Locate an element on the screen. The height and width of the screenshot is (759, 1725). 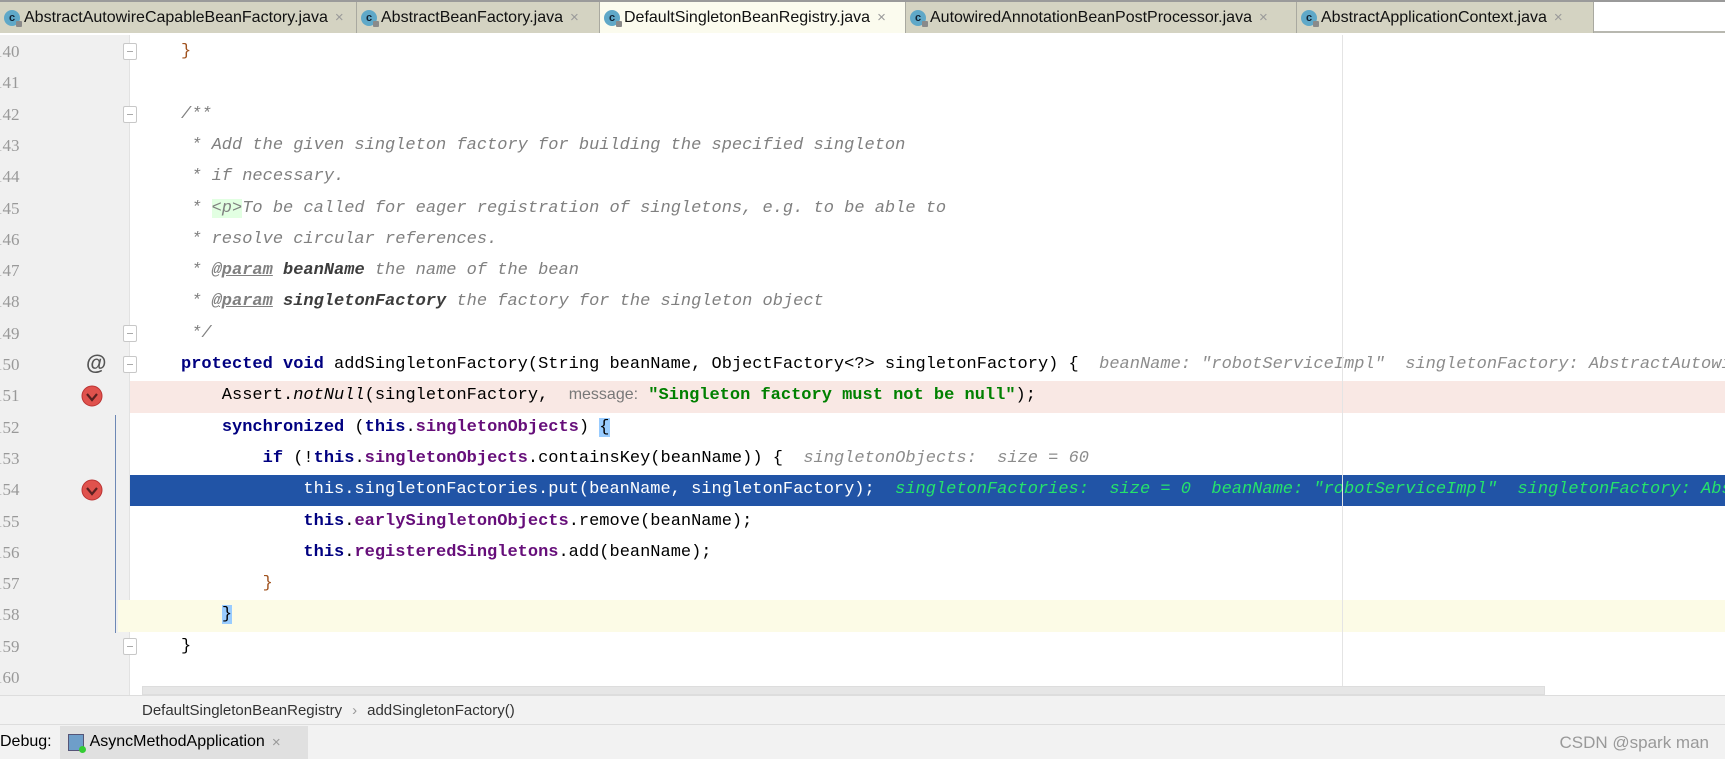
code-line: 158 } is located at coordinates (862, 616).